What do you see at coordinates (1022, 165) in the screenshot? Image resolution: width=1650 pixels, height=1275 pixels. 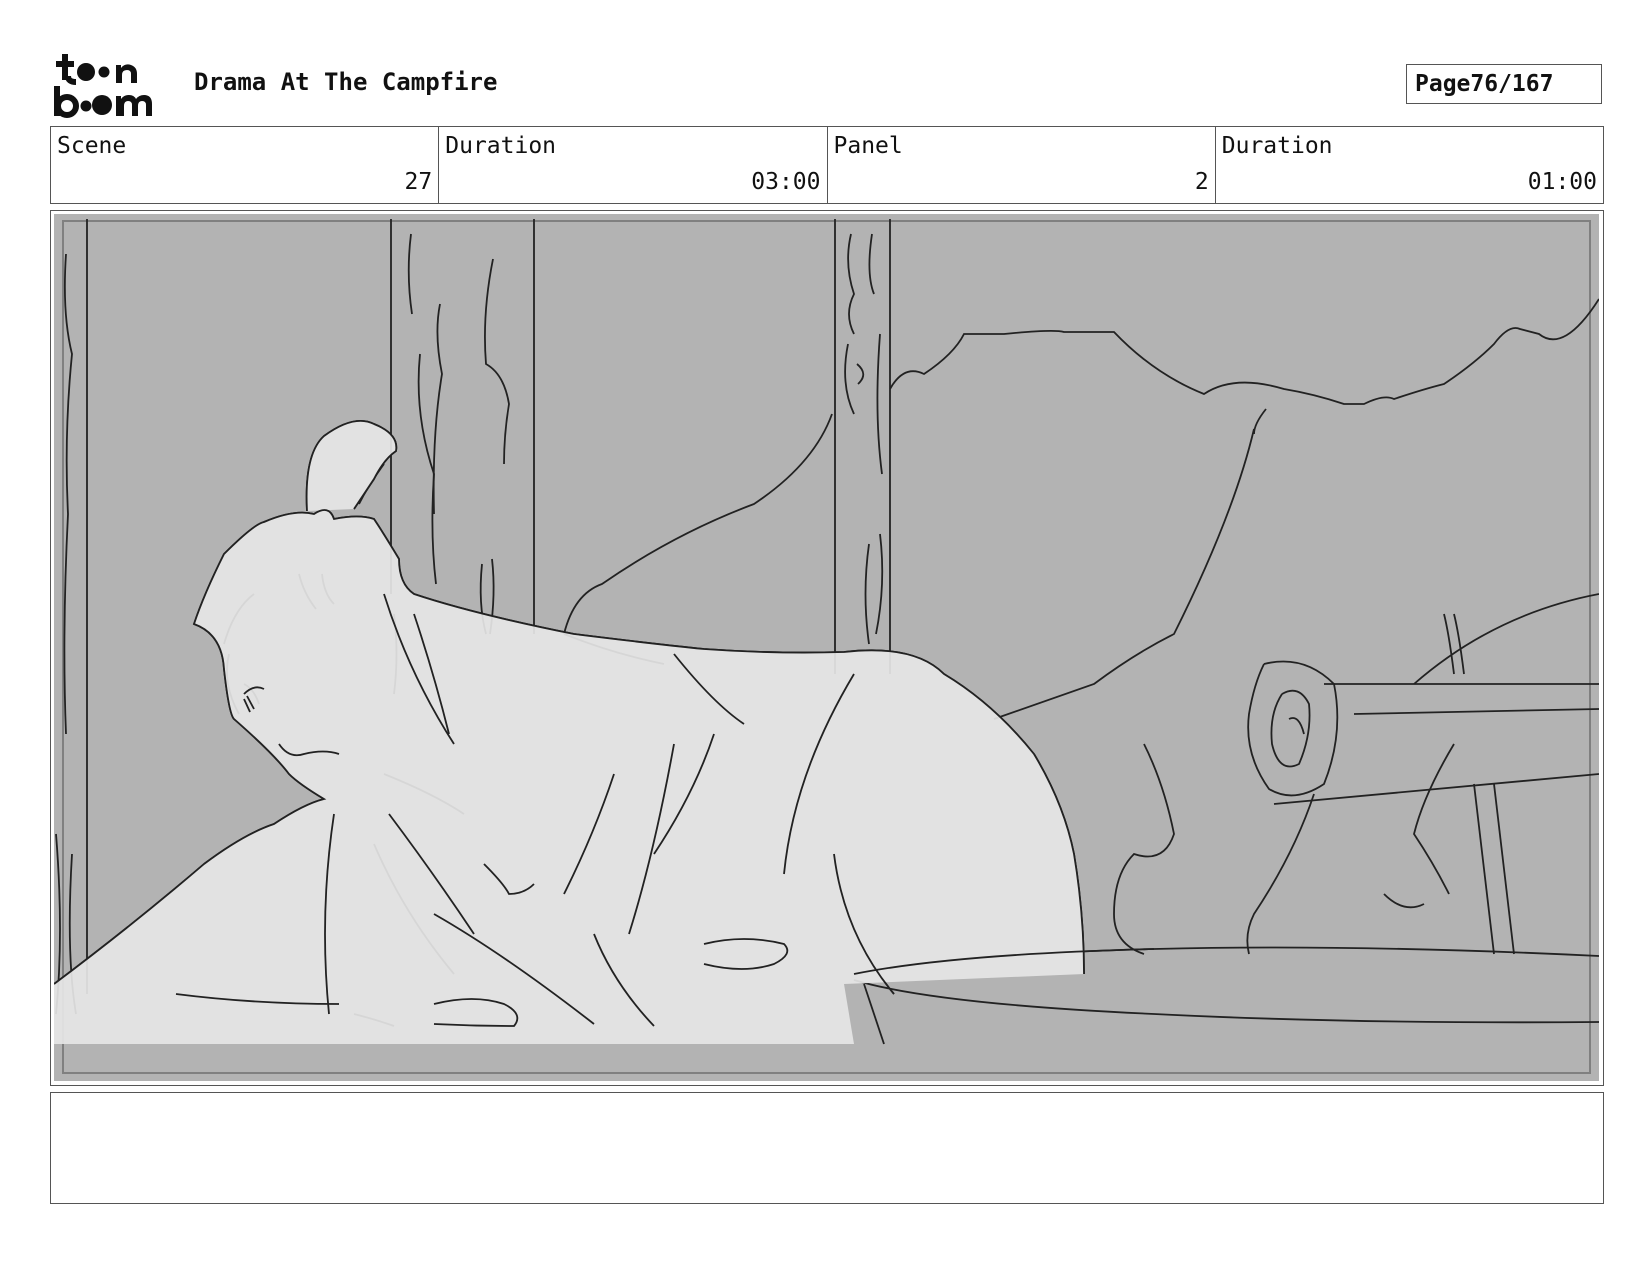 I see `panel-cell: Panel 2` at bounding box center [1022, 165].